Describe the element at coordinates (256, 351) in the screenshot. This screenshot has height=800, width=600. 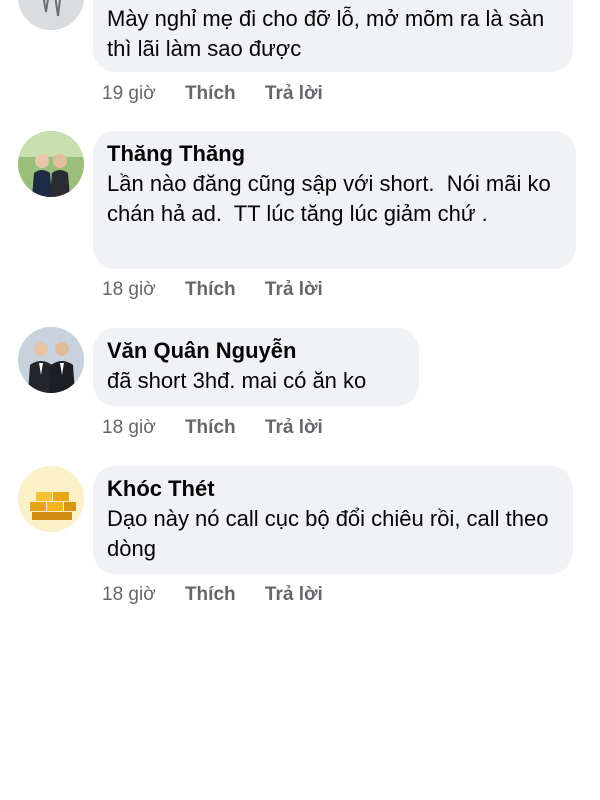
I see `comment-author: Văn Quân Nguyễn` at that location.